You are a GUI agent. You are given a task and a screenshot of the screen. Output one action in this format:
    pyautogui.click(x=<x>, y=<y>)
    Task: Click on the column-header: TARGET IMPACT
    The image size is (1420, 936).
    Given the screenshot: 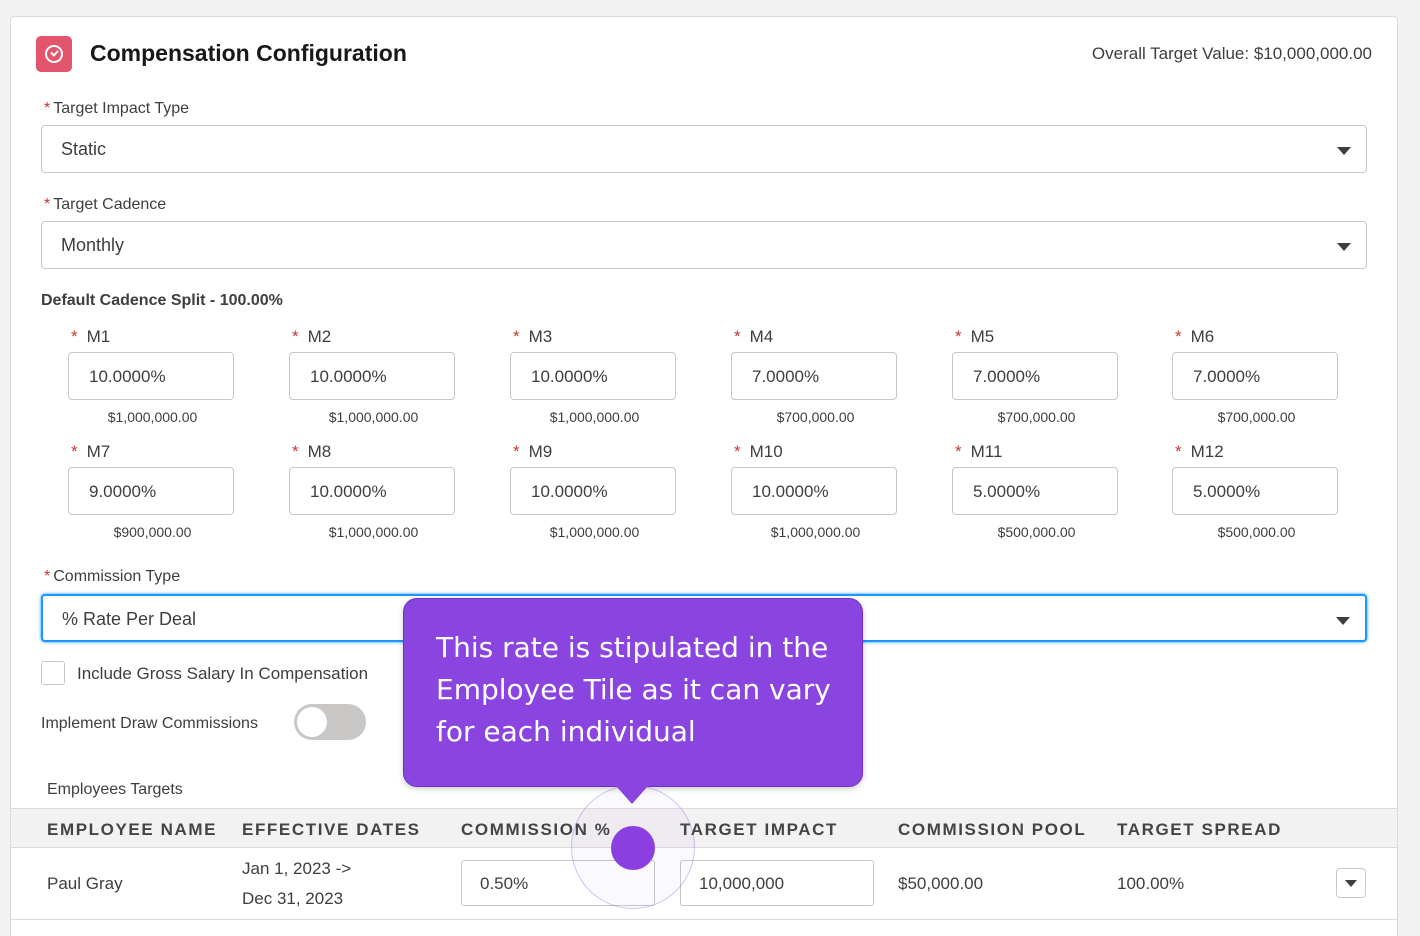 What is the action you would take?
    pyautogui.click(x=759, y=829)
    